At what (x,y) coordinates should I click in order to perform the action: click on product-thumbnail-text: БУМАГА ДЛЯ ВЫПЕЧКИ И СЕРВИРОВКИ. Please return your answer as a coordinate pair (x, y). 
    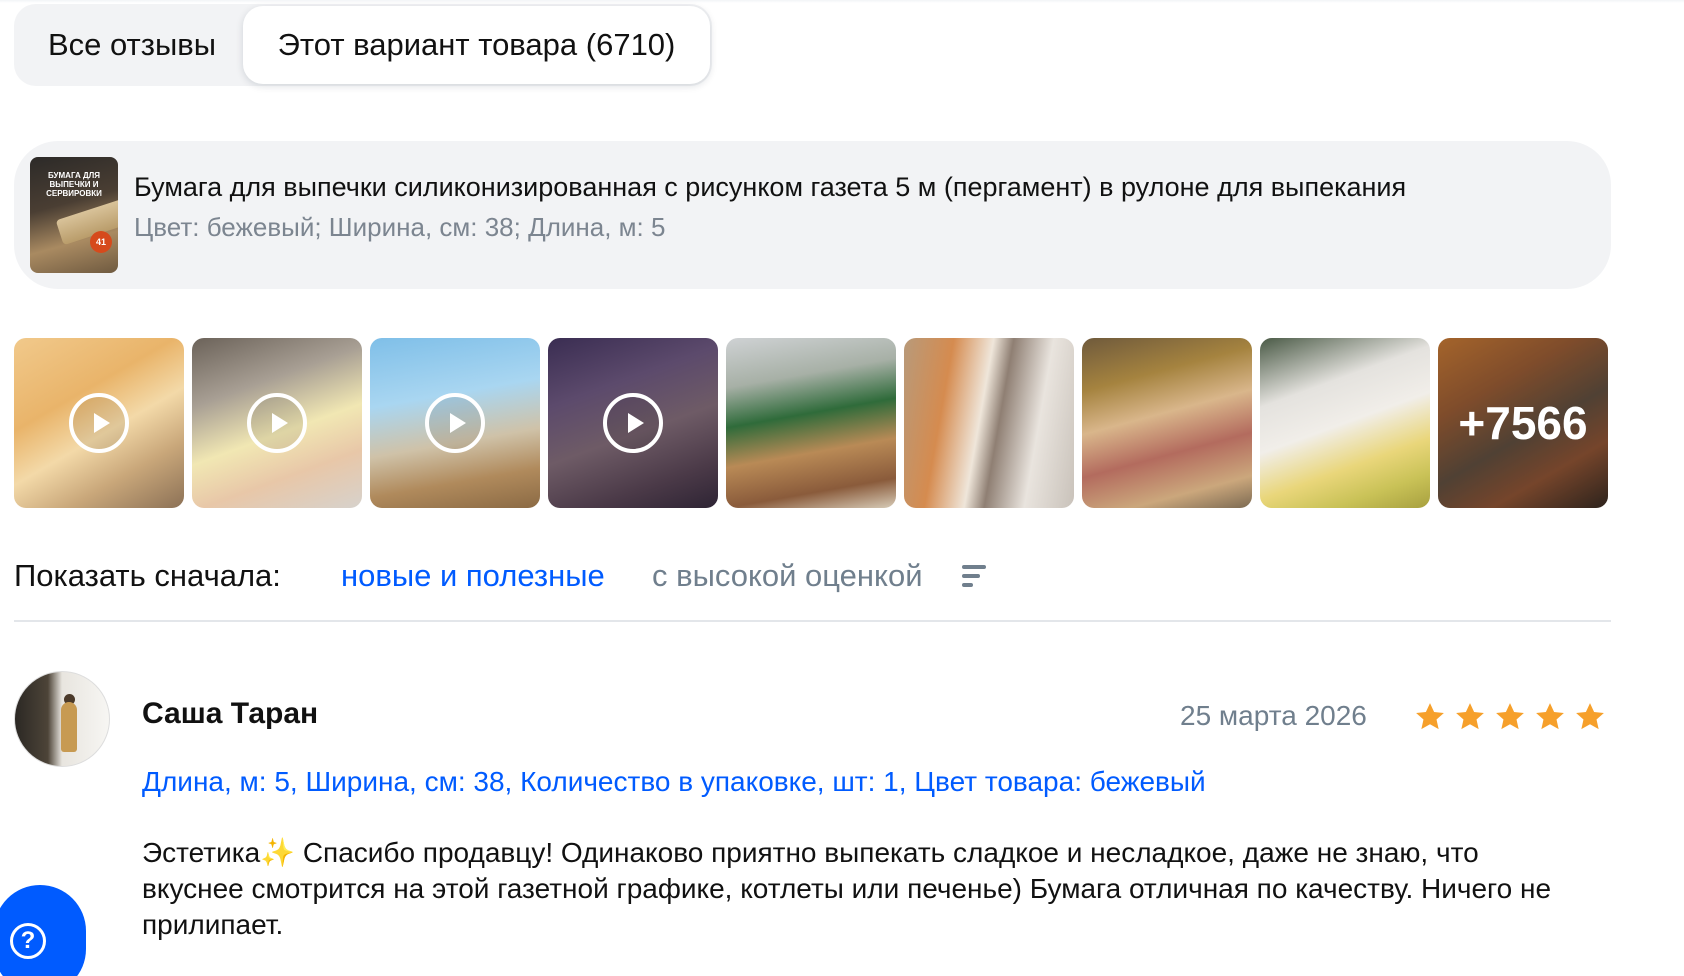
    Looking at the image, I should click on (74, 184).